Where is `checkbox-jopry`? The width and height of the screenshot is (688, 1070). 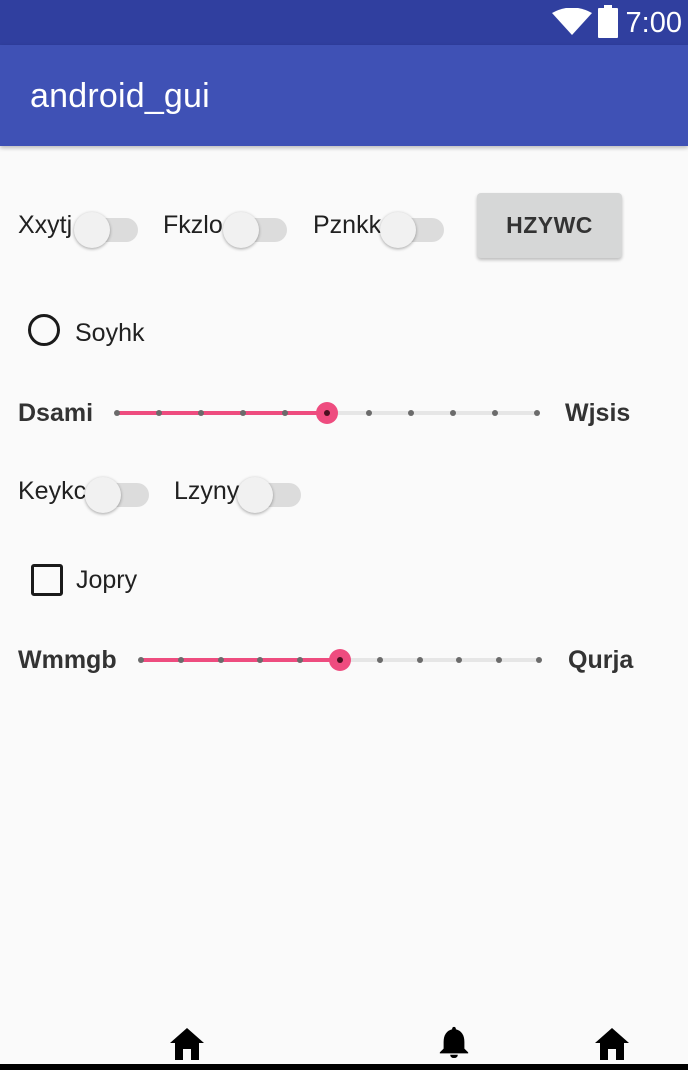 checkbox-jopry is located at coordinates (47, 580).